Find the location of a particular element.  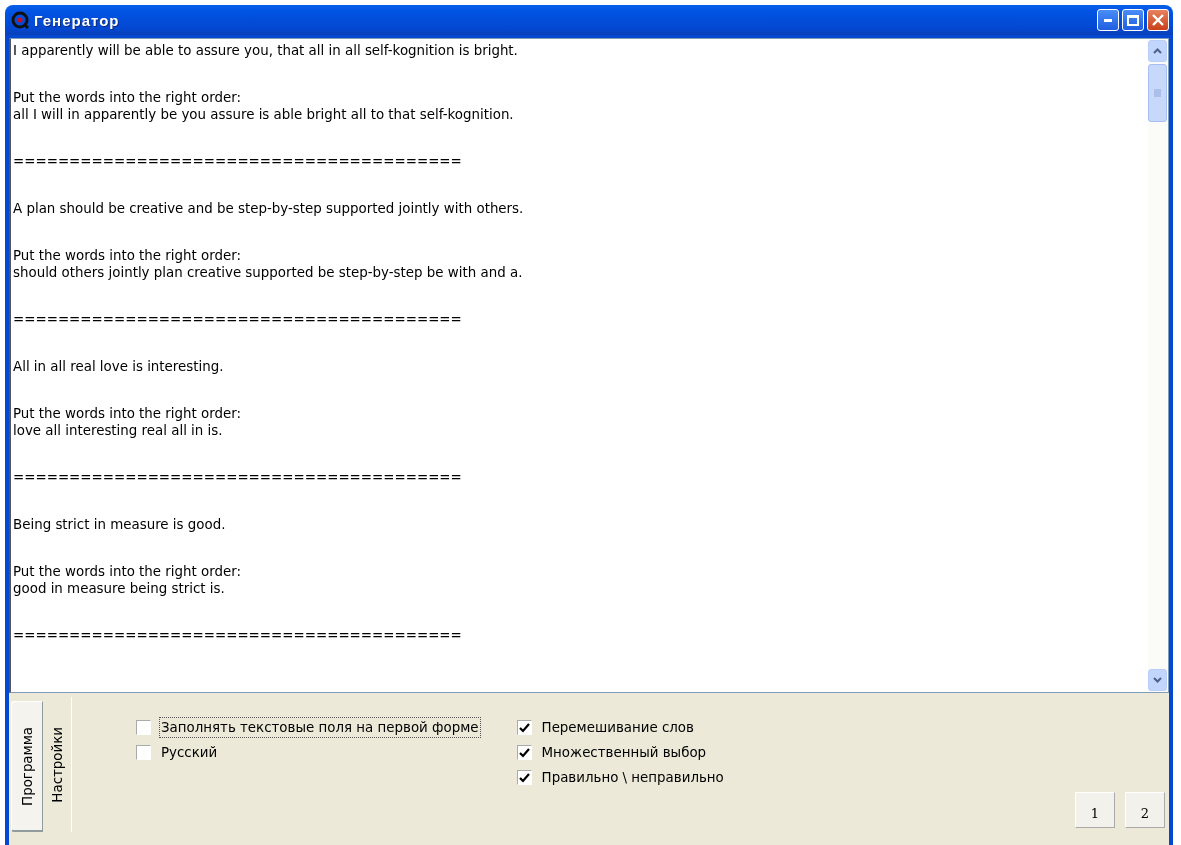

close-icon is located at coordinates (1158, 20).